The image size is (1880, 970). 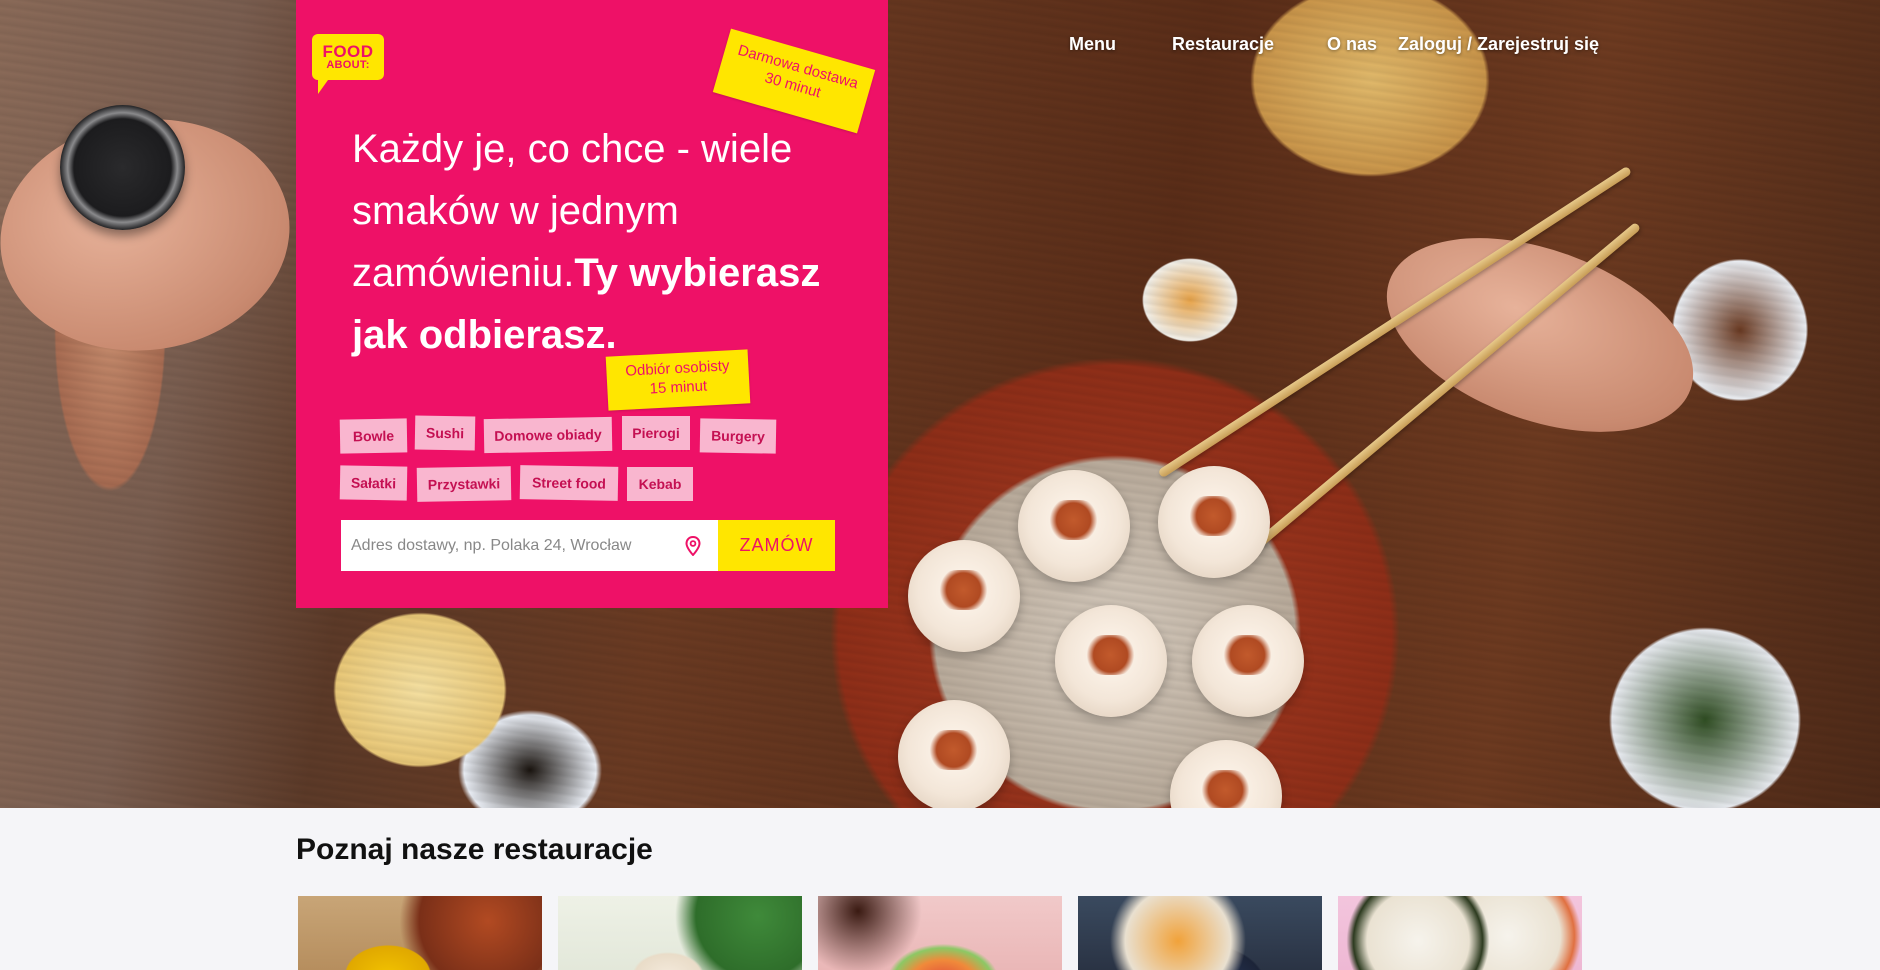 I want to click on address-input, so click(x=515, y=545).